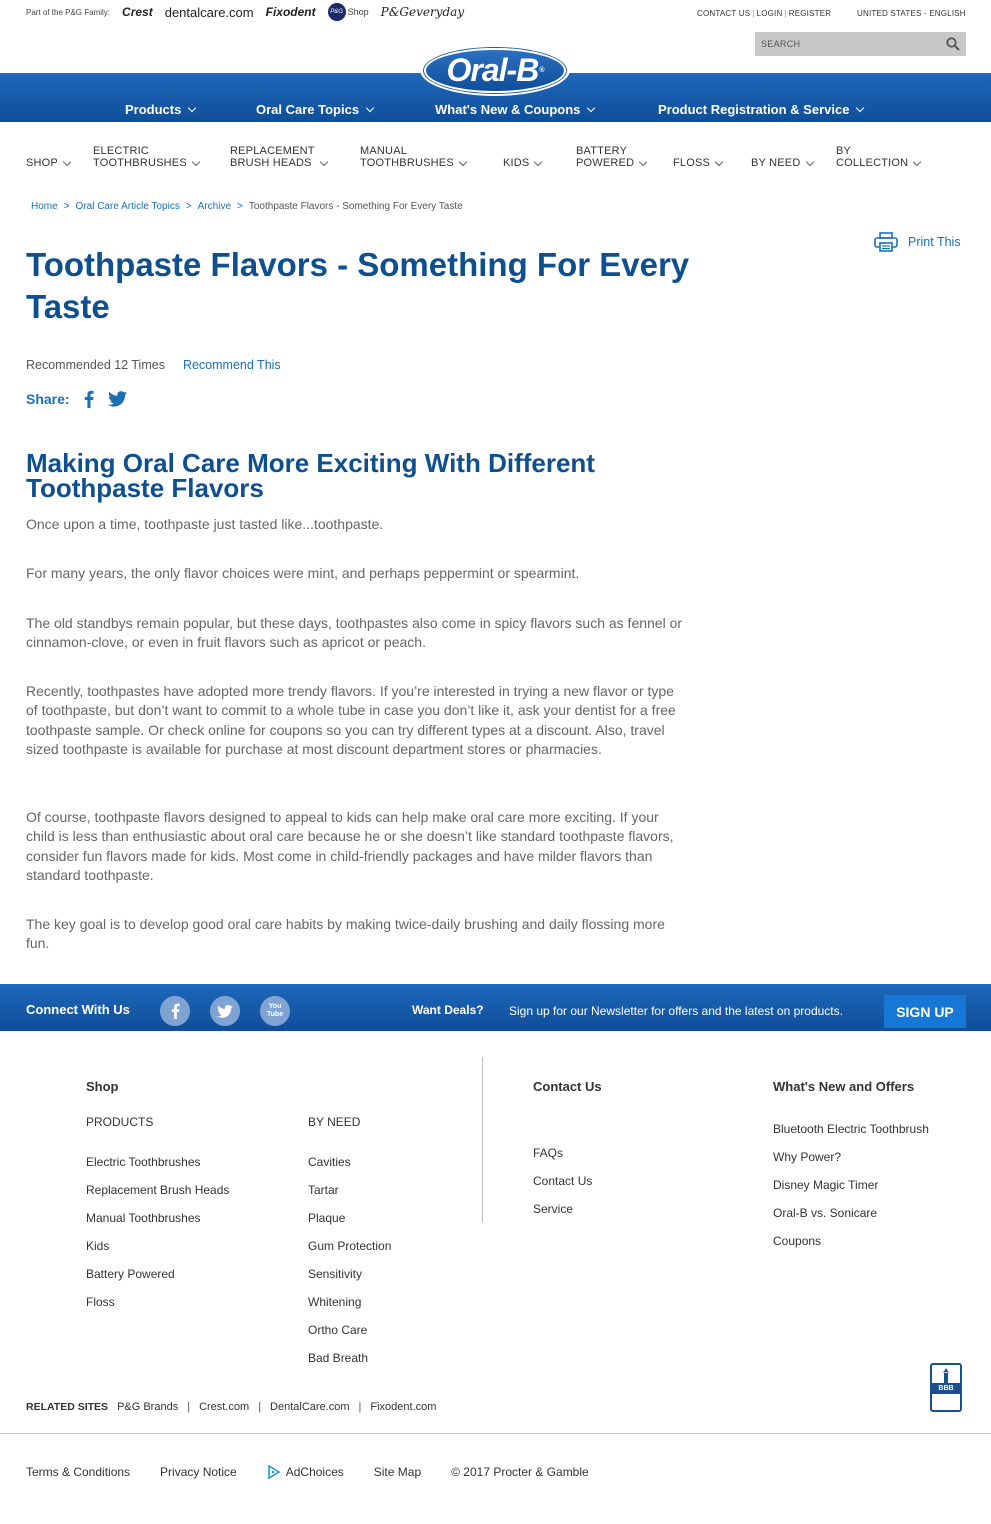 The image size is (991, 1524). Describe the element at coordinates (349, 1280) in the screenshot. I see `footer-link: Sensitivity` at that location.